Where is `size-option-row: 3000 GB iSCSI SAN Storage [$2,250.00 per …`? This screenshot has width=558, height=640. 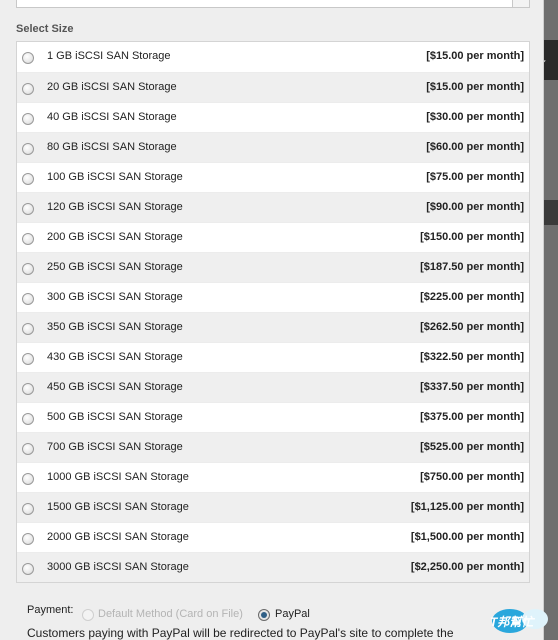 size-option-row: 3000 GB iSCSI SAN Storage [$2,250.00 per … is located at coordinates (273, 567).